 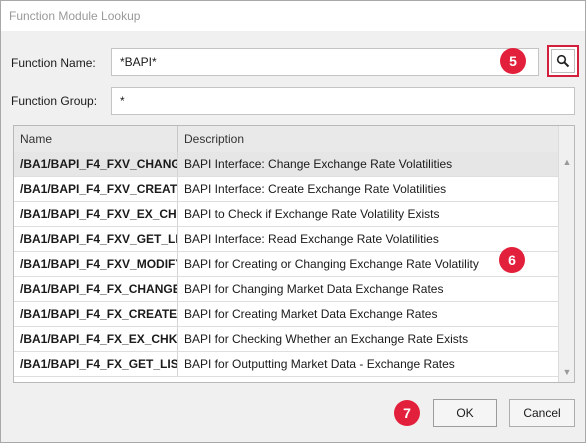 I want to click on row-name-cell: /BA1/BAPI_F4_FX_EX_CHK, so click(x=96, y=339).